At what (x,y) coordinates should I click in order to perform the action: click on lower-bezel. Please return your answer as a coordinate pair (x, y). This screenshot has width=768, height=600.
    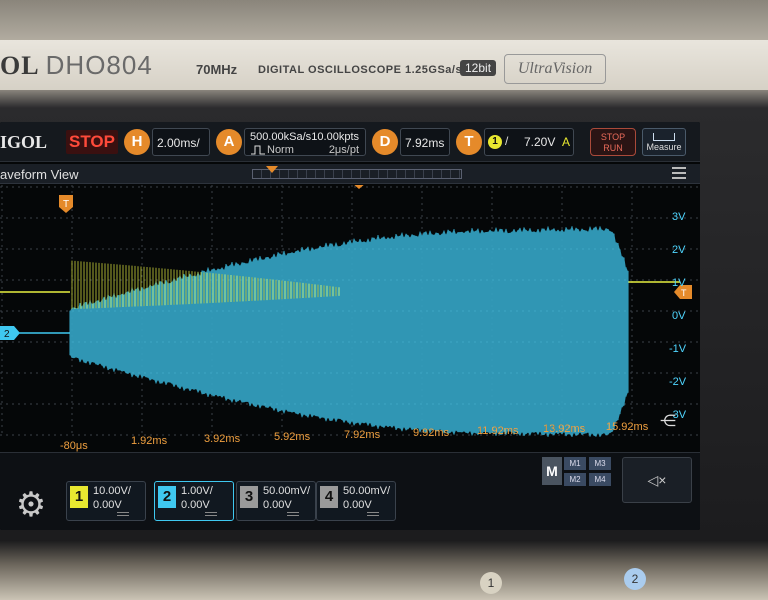
    Looking at the image, I should click on (384, 570).